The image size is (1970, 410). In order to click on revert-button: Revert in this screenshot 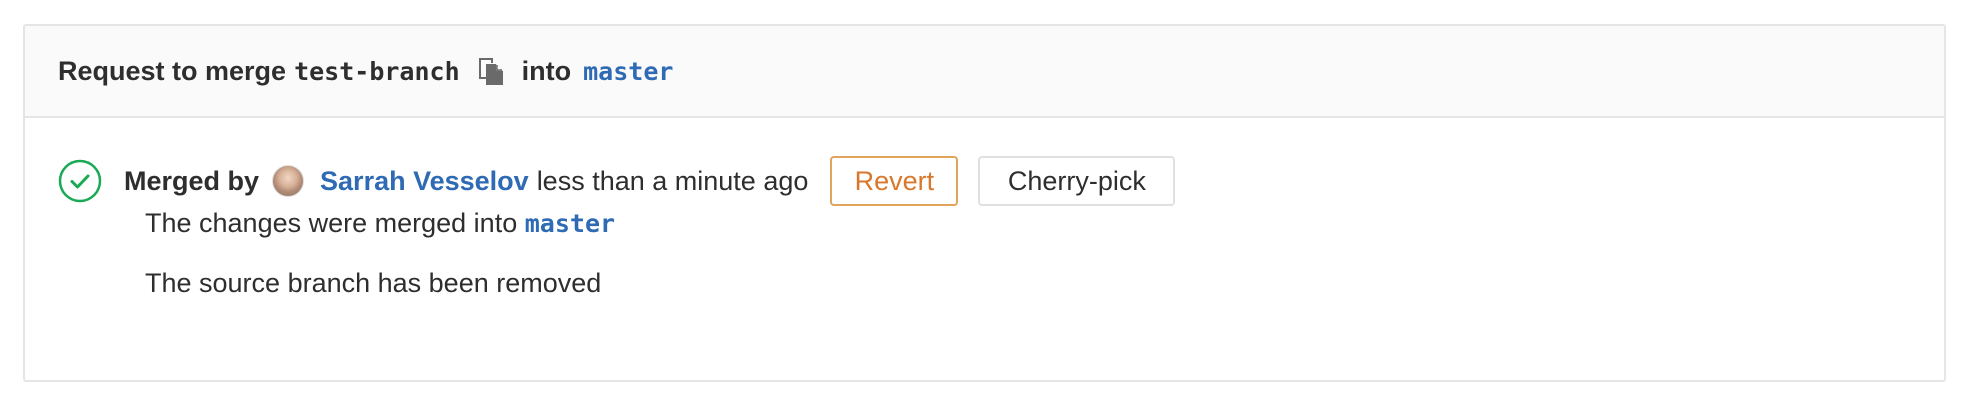, I will do `click(894, 181)`.